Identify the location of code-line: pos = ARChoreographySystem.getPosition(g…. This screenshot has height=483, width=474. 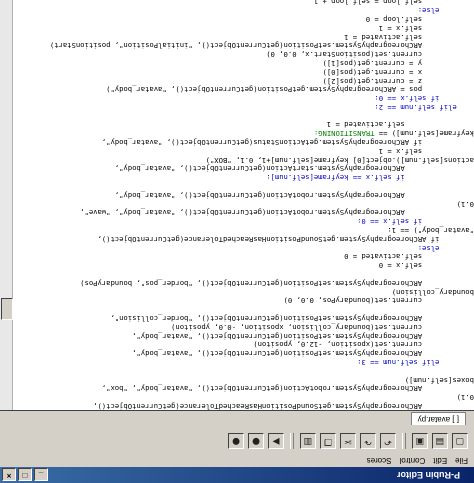
(243, 89).